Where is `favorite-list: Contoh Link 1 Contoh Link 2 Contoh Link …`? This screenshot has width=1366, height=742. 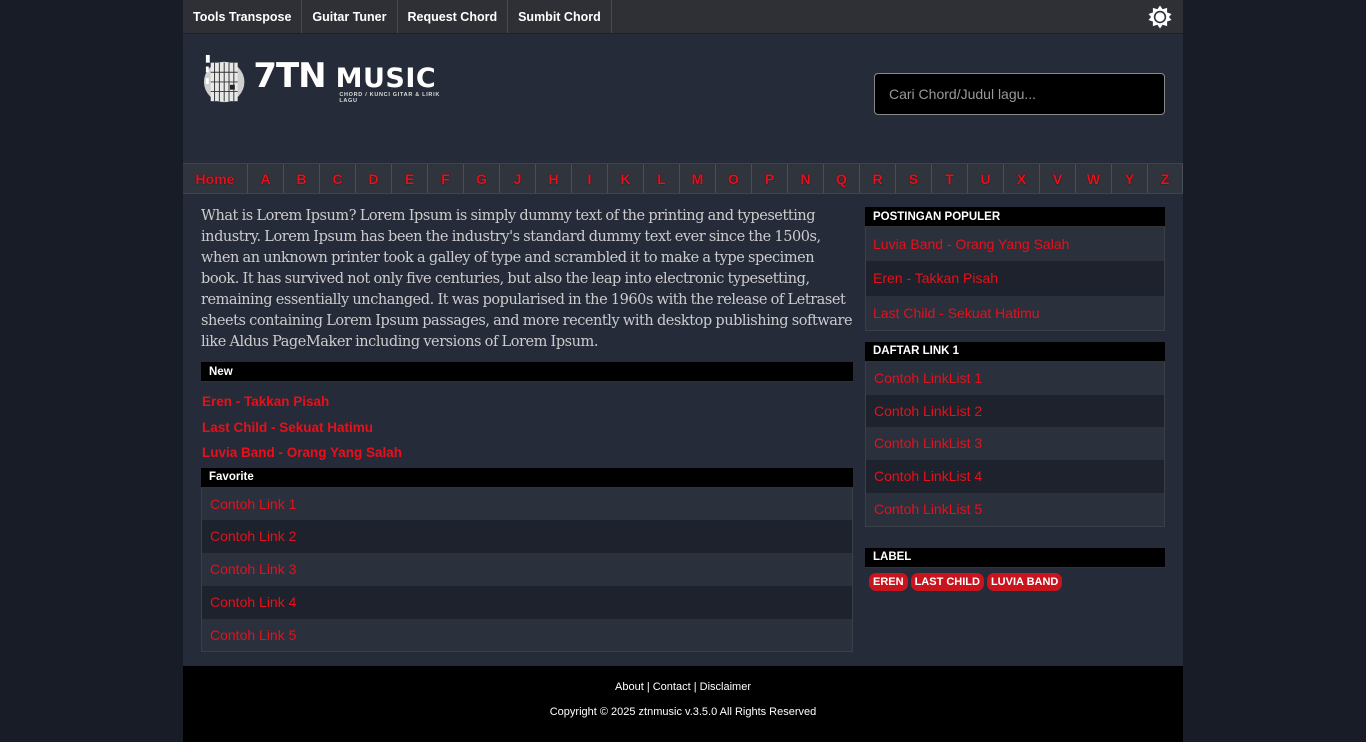
favorite-list: Contoh Link 1 Contoh Link 2 Contoh Link … is located at coordinates (527, 570).